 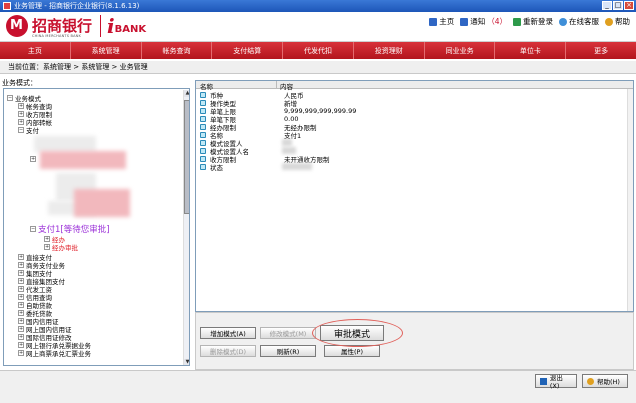 I want to click on pending-label: 支付1[等待您审批], so click(x=74, y=229).